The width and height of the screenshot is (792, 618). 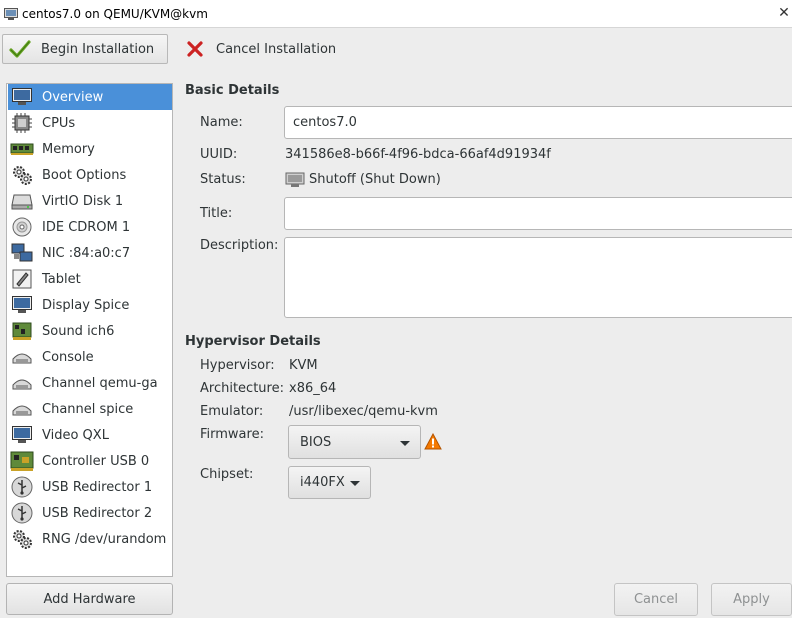 I want to click on begin-installation-button: Begin Installation, so click(x=85, y=49).